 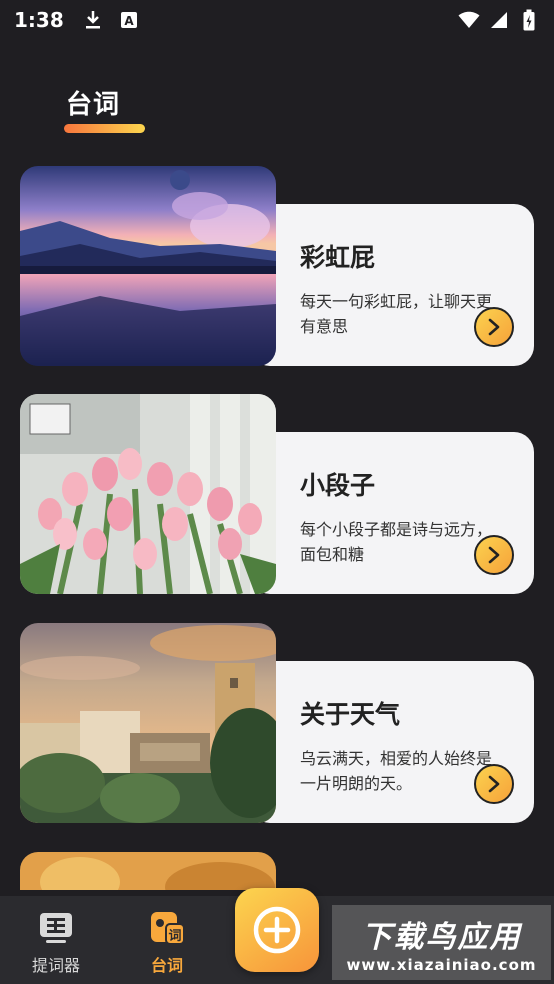 I want to click on tab-lines: 词 台词, so click(x=167, y=943).